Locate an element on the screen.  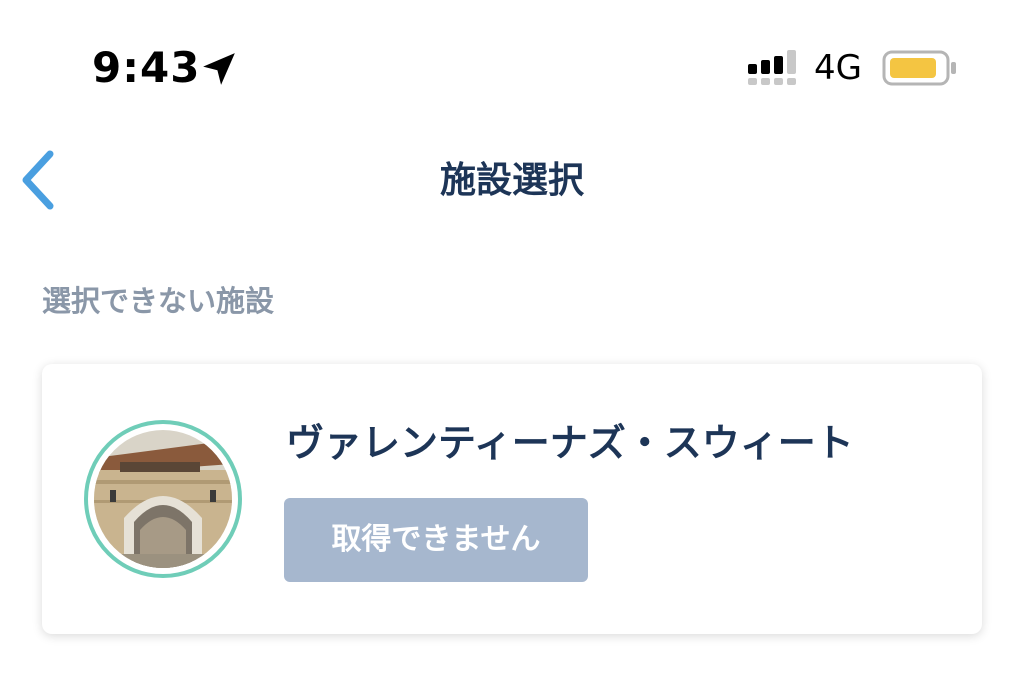
cellular-signal-icon is located at coordinates (772, 67).